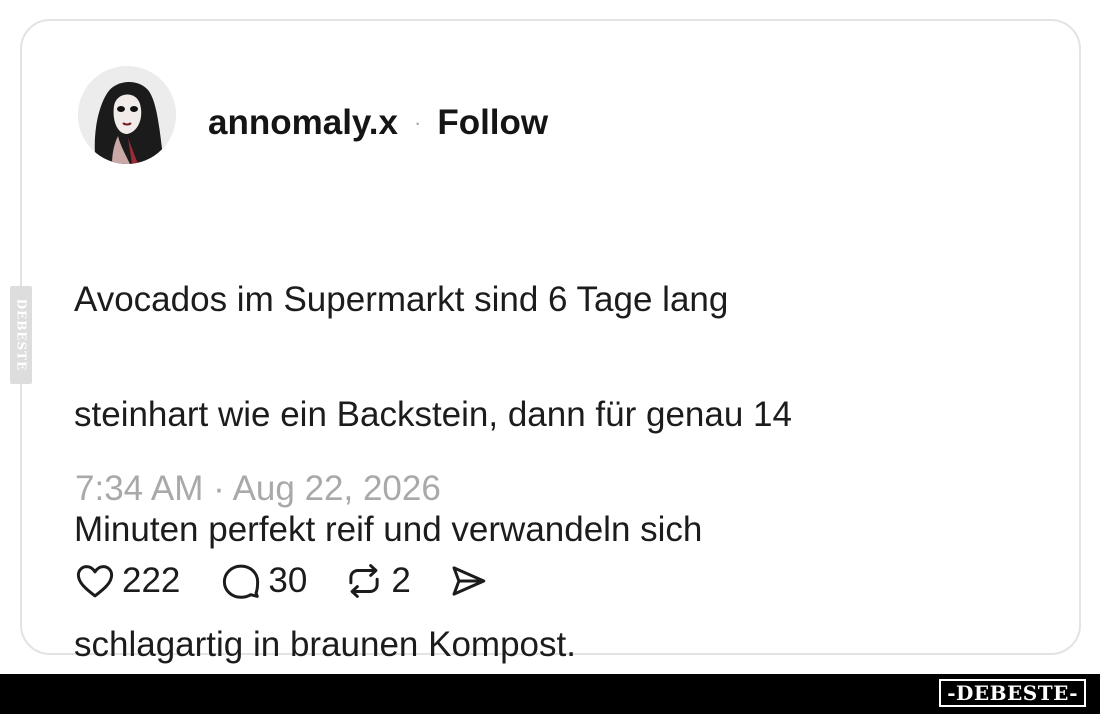 The width and height of the screenshot is (1100, 714). Describe the element at coordinates (303, 123) in the screenshot. I see `username: annomaly.x` at that location.